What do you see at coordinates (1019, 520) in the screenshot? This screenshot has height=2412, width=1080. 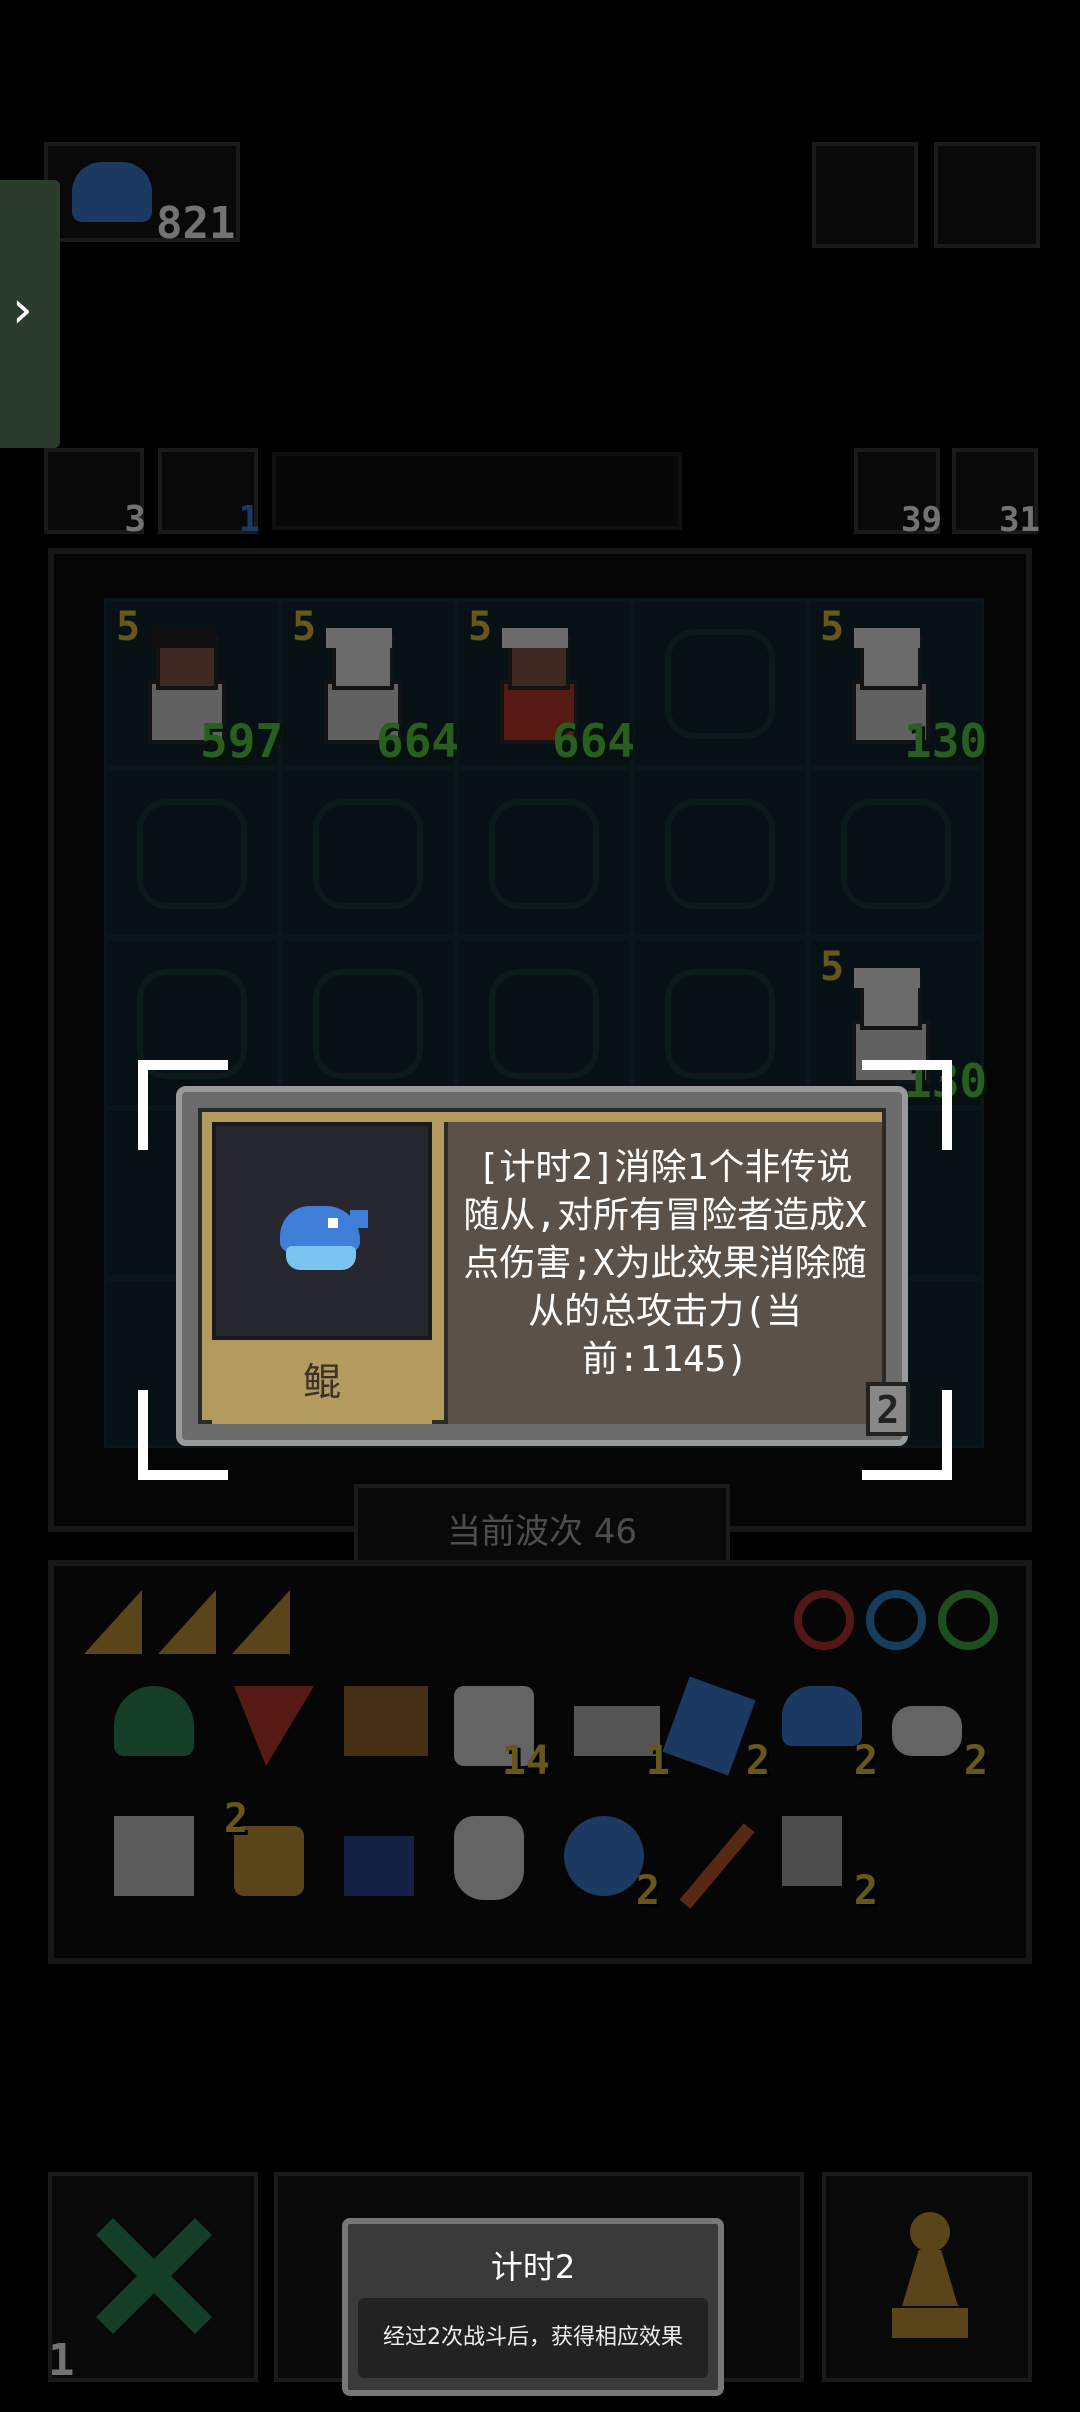 I see `resource-4-count: 31` at bounding box center [1019, 520].